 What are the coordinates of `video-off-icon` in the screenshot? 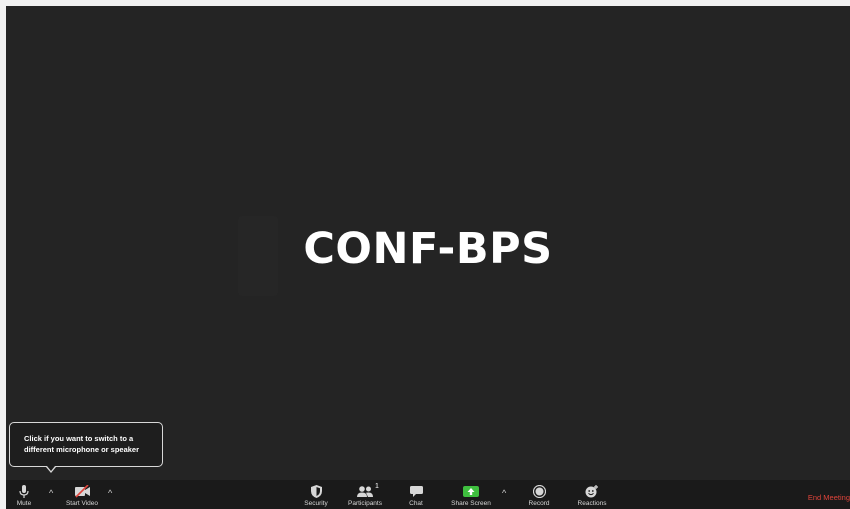 It's located at (82, 491).